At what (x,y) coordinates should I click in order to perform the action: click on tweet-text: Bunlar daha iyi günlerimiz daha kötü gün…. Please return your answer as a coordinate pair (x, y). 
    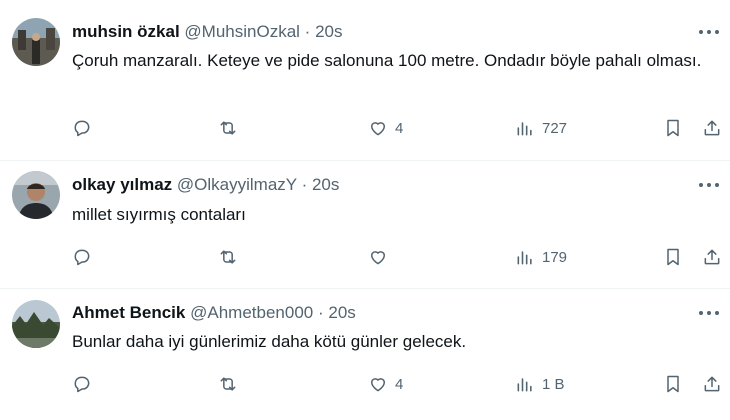
    Looking at the image, I should click on (269, 341).